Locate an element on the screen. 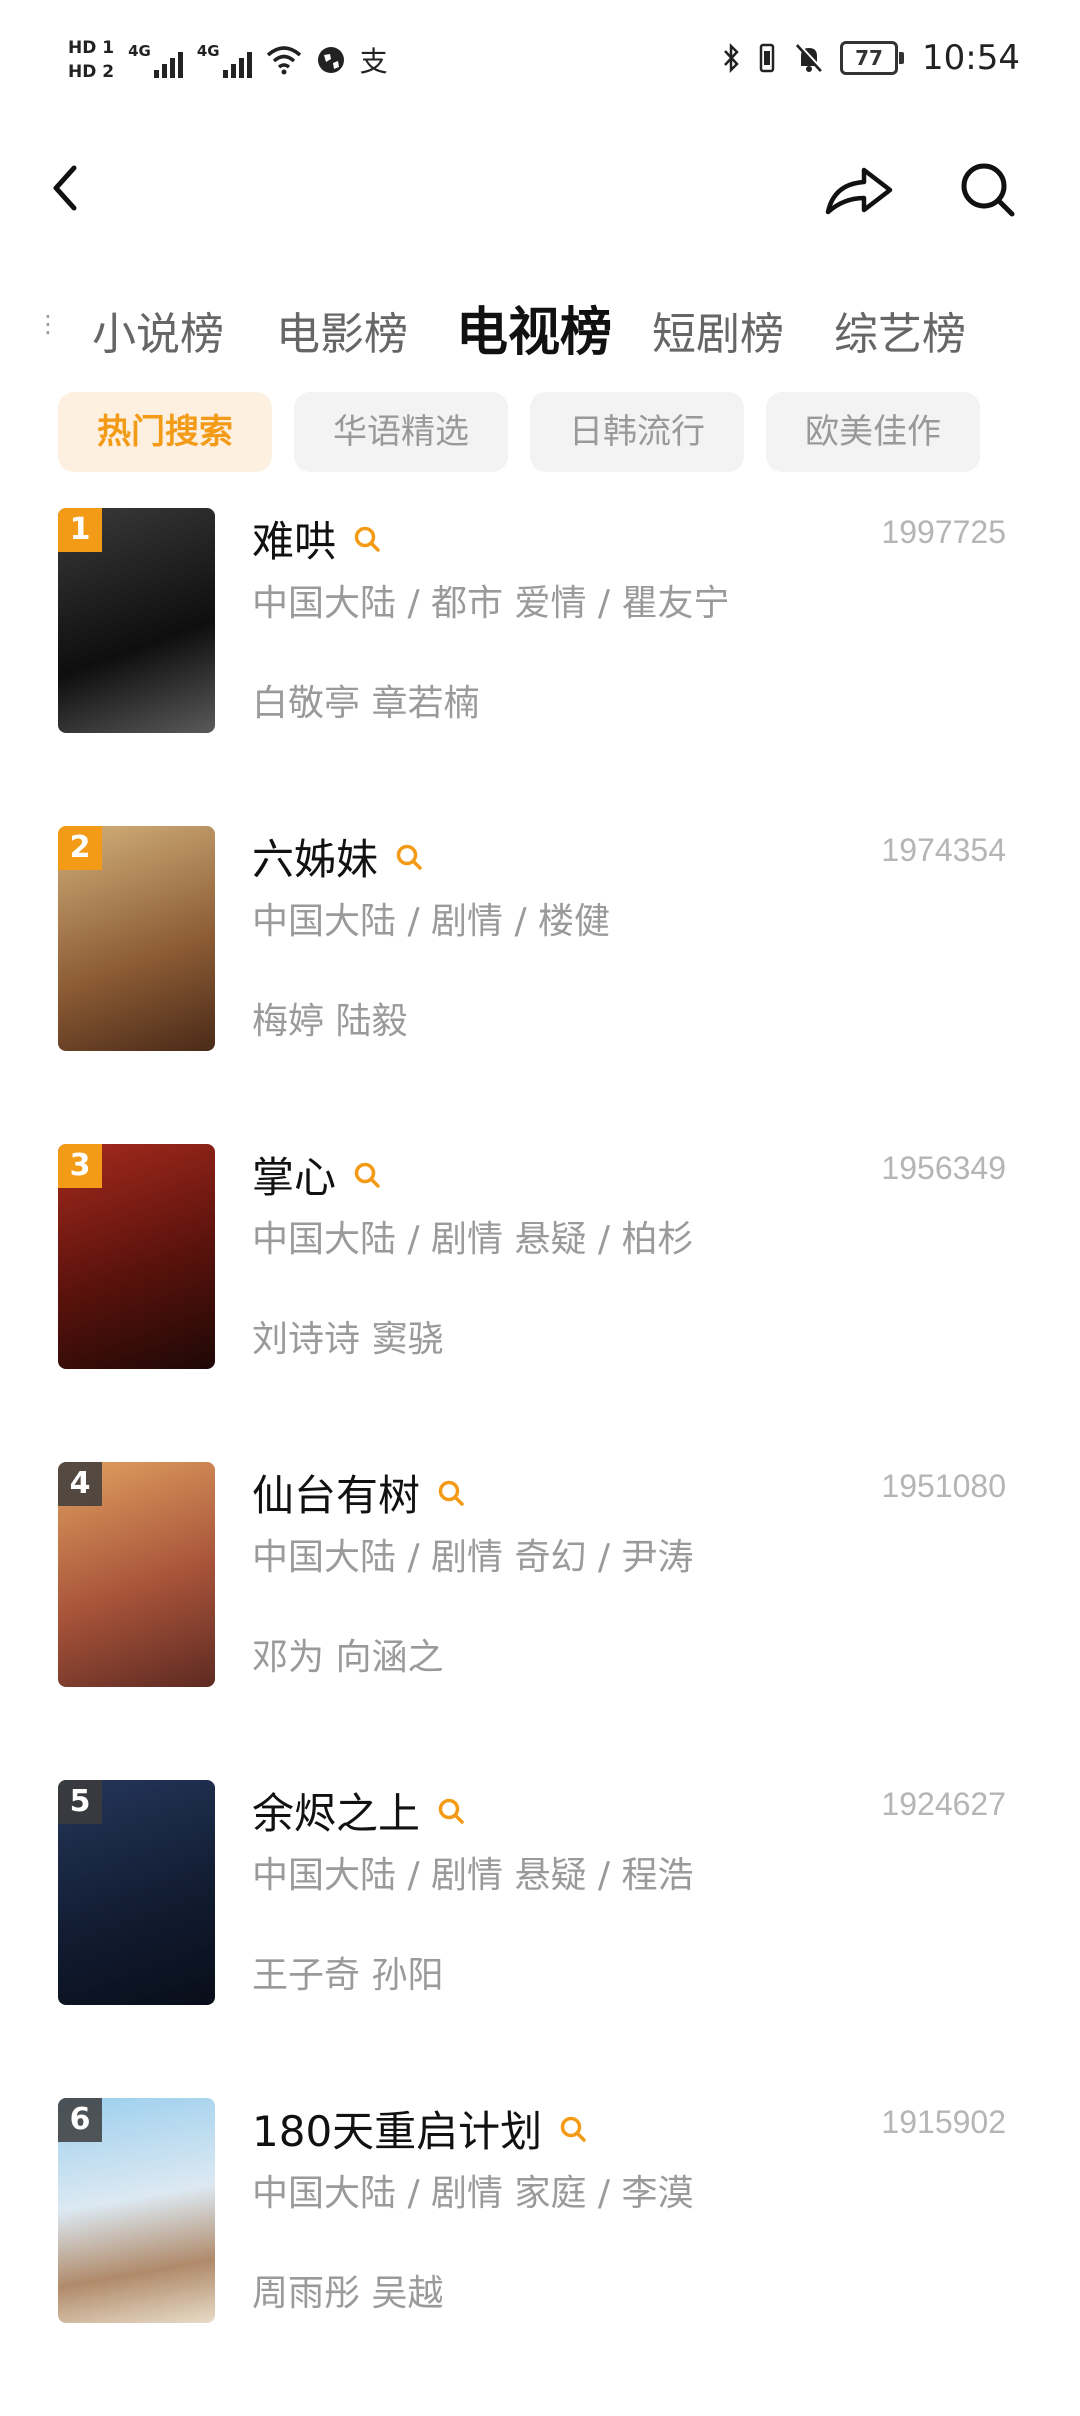 The height and width of the screenshot is (2416, 1080). title-text: 余烬之上 is located at coordinates (336, 1813).